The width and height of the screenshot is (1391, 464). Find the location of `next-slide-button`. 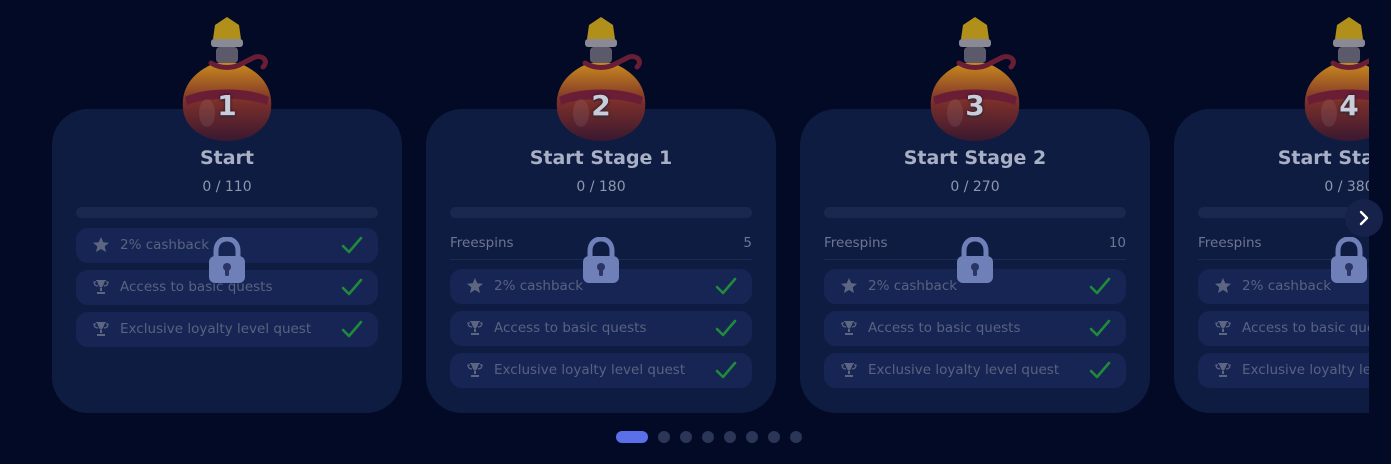

next-slide-button is located at coordinates (1364, 218).